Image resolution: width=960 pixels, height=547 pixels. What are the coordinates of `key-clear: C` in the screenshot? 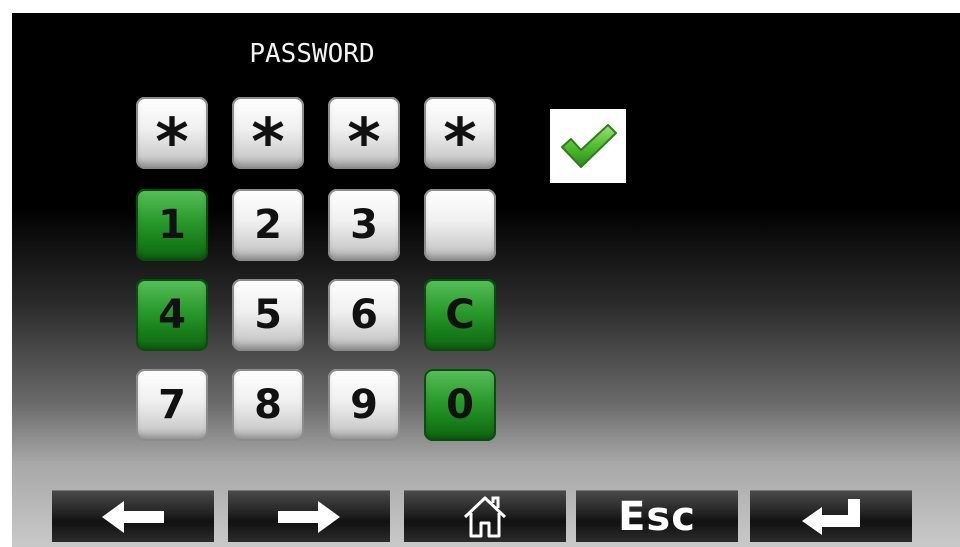 It's located at (460, 315).